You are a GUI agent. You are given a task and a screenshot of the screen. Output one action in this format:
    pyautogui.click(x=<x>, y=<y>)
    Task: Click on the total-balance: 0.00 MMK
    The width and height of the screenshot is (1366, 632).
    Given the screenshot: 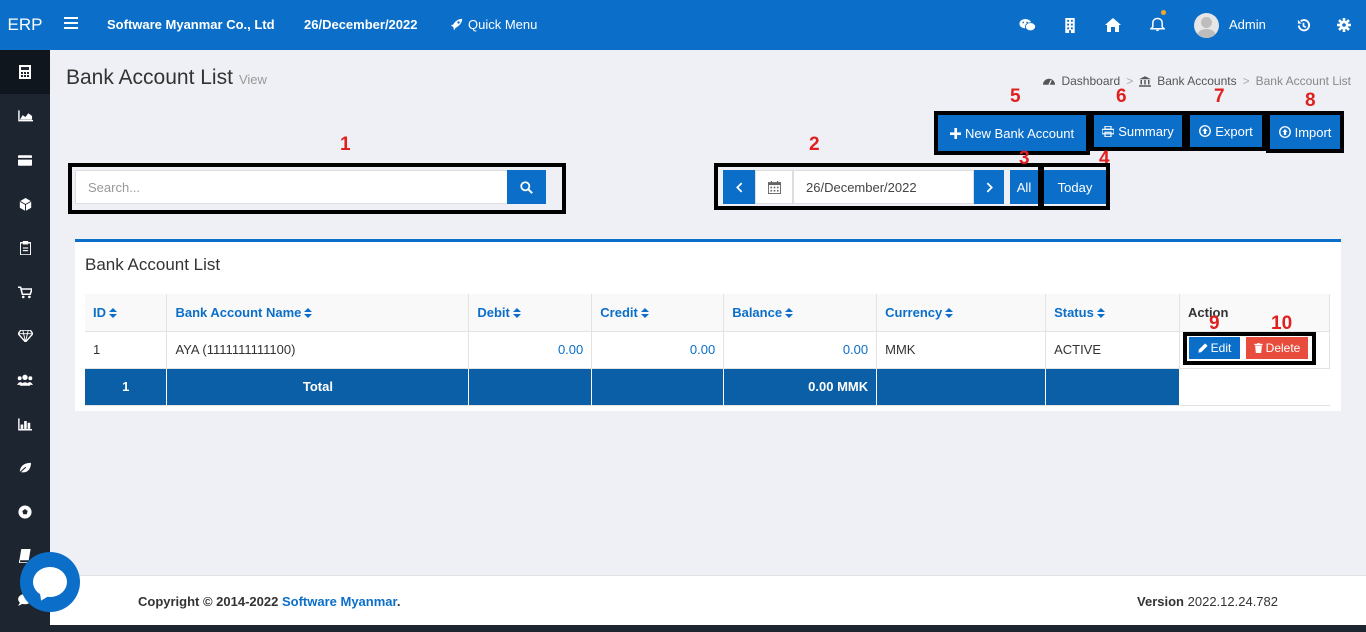 What is the action you would take?
    pyautogui.click(x=800, y=387)
    